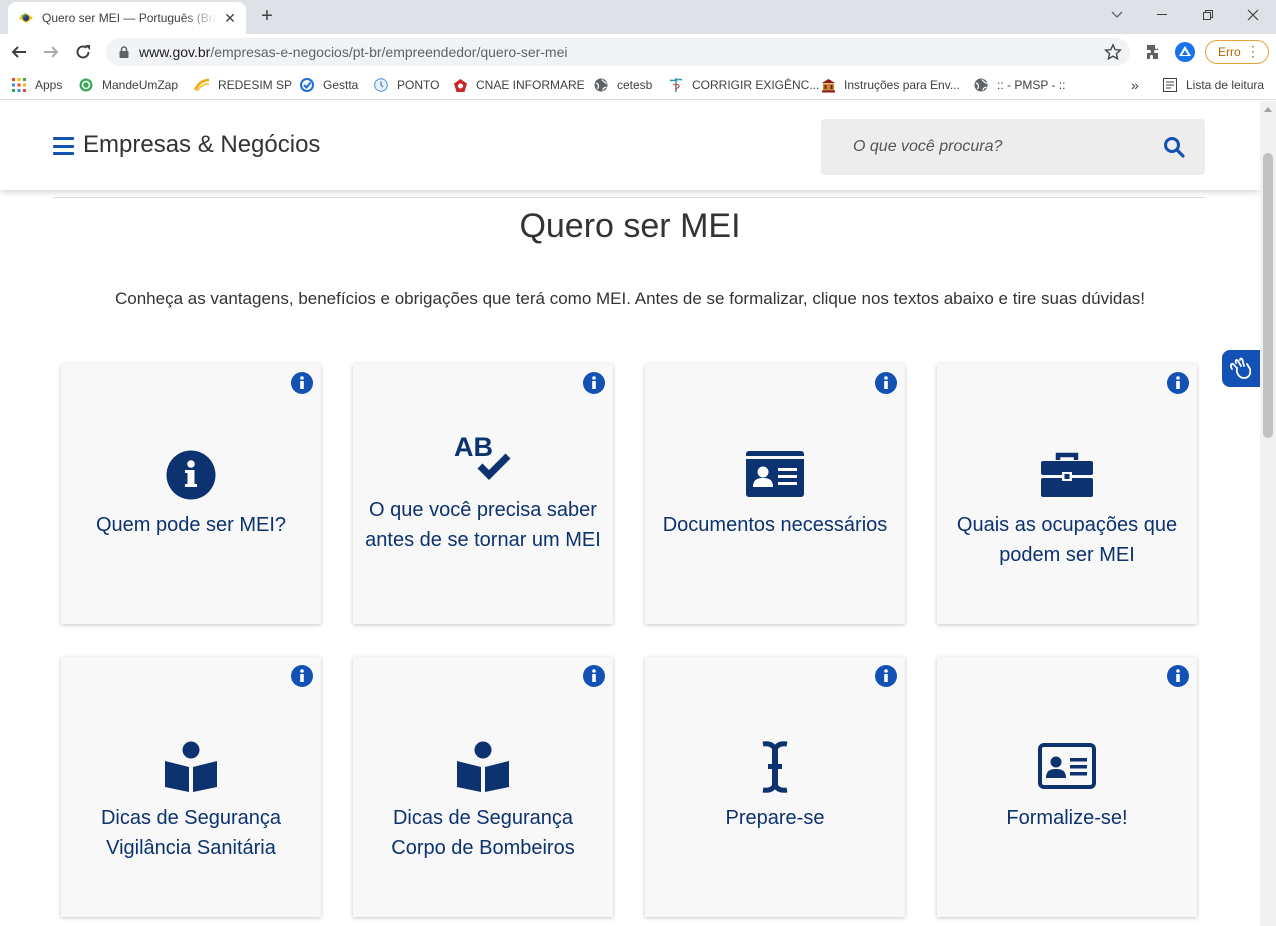 Image resolution: width=1276 pixels, height=926 pixels. Describe the element at coordinates (630, 226) in the screenshot. I see `page-title: Quero ser MEI` at that location.